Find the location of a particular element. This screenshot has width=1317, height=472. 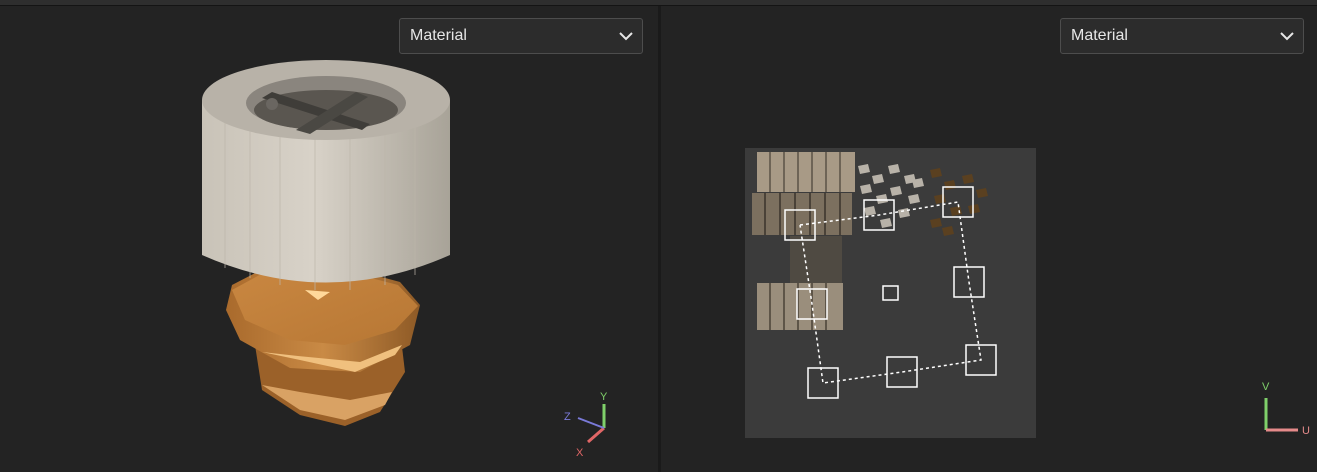

uv-texture is located at coordinates (890, 293).